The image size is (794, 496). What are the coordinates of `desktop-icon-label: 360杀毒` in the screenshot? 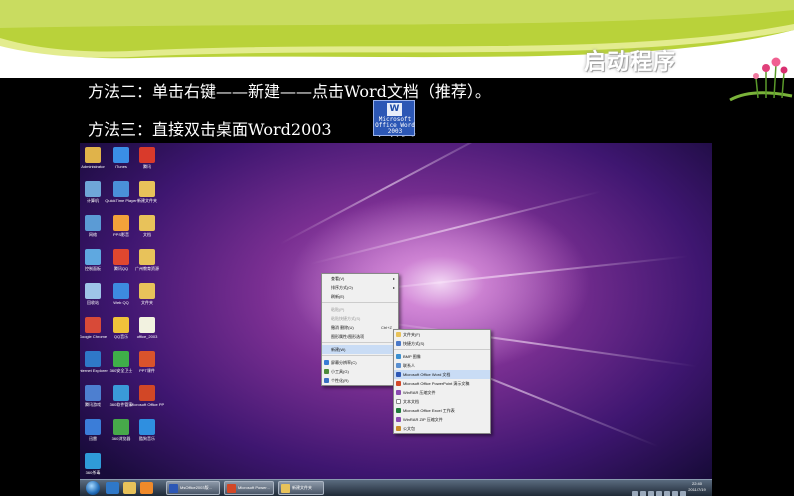 It's located at (93, 472).